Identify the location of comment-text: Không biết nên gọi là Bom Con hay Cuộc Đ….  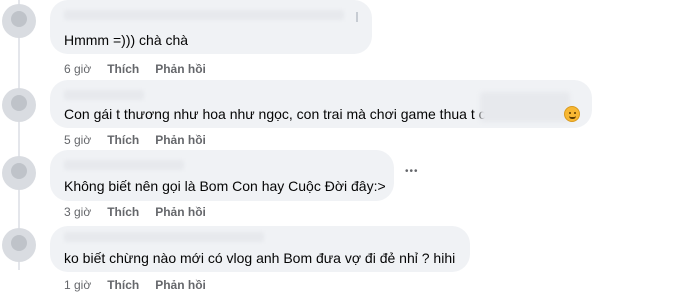
(225, 186).